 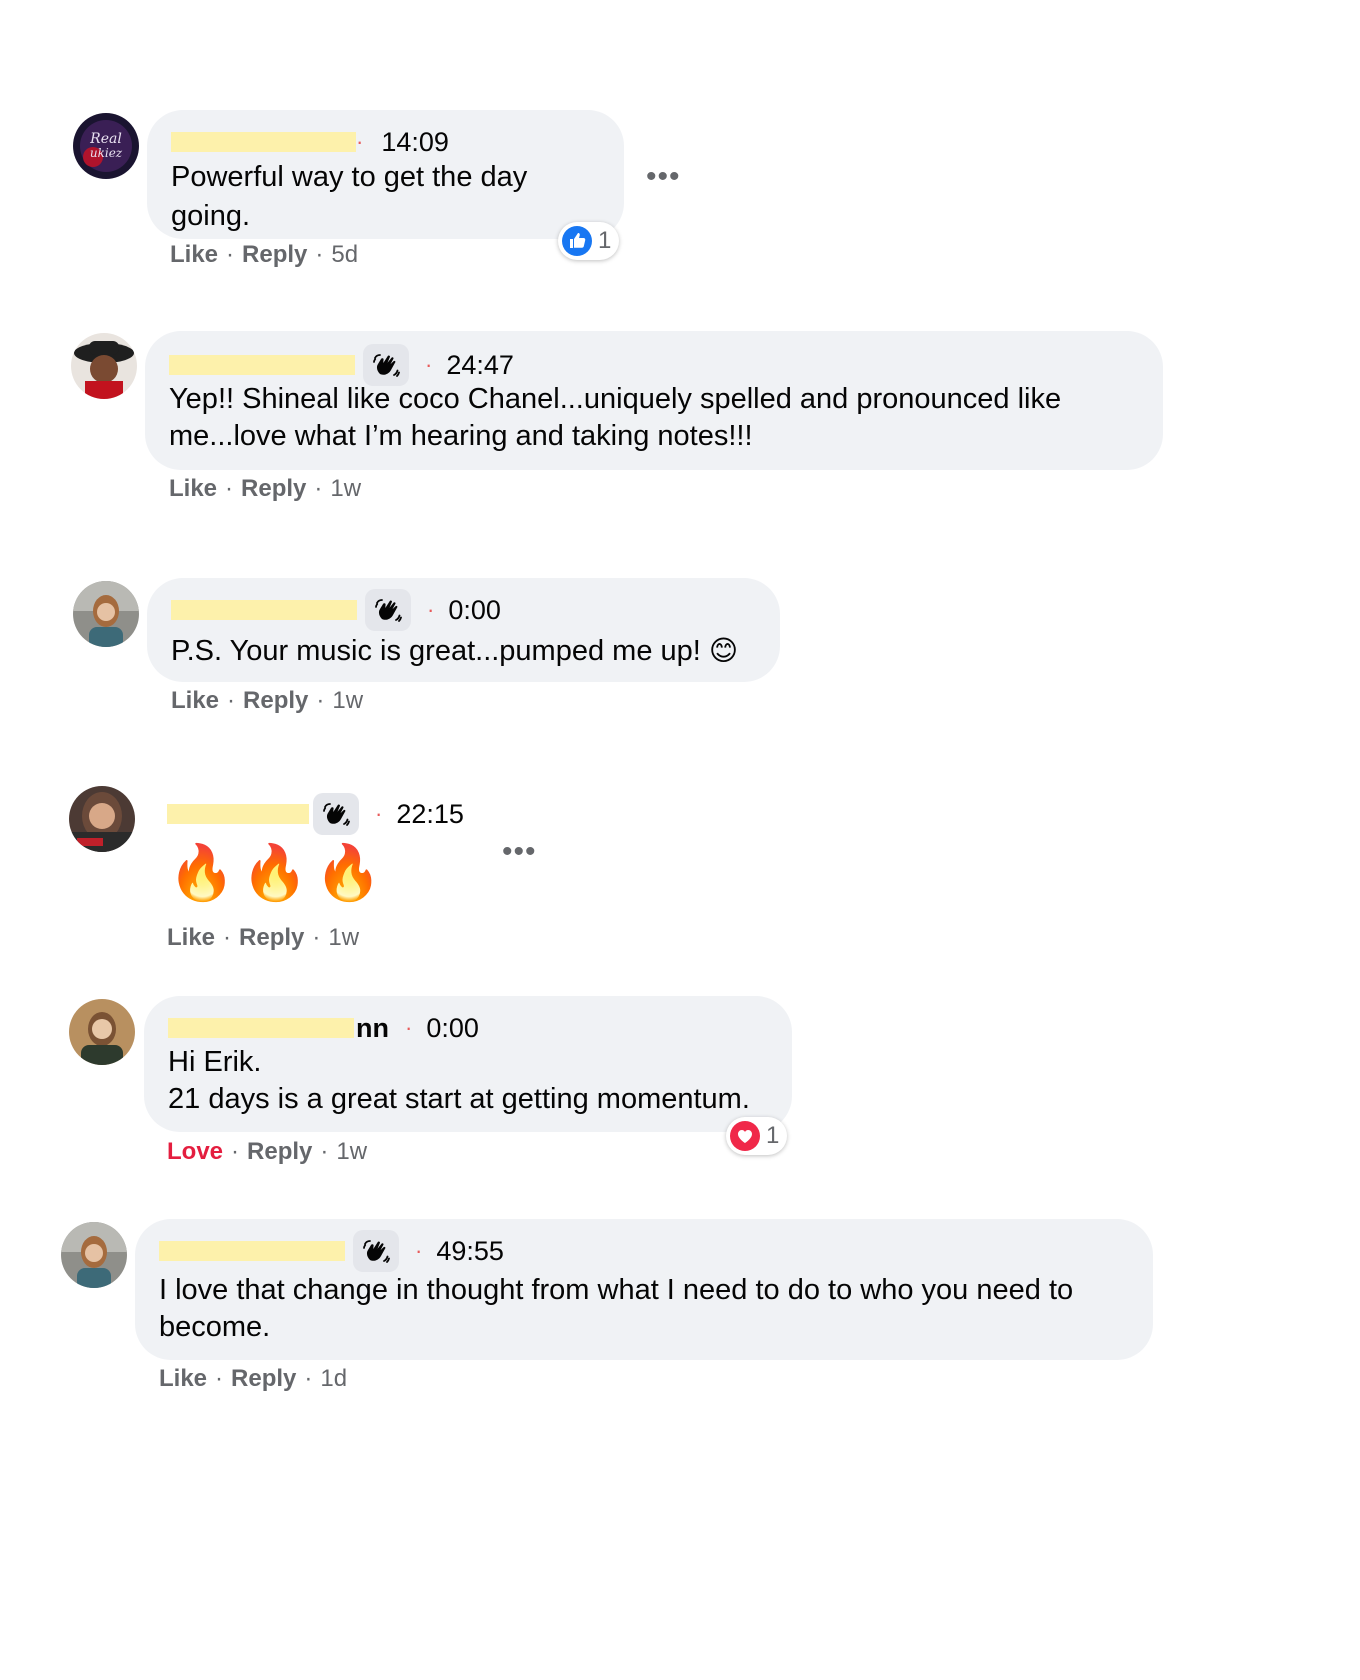 I want to click on timestamp: 14:09, so click(x=415, y=142).